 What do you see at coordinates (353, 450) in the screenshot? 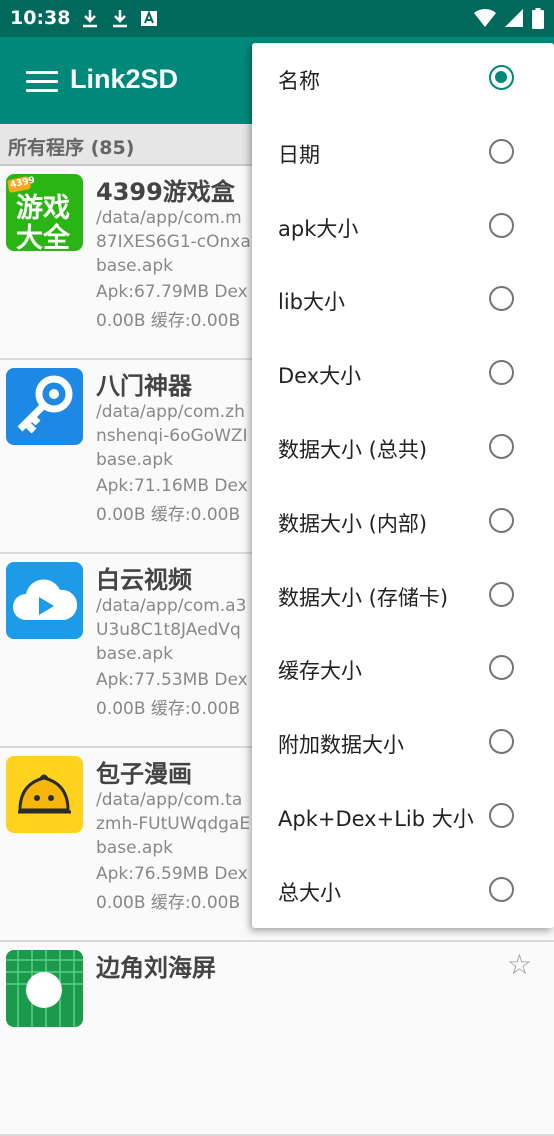
I see `sort-option-label: 数据大小 (总共)` at bounding box center [353, 450].